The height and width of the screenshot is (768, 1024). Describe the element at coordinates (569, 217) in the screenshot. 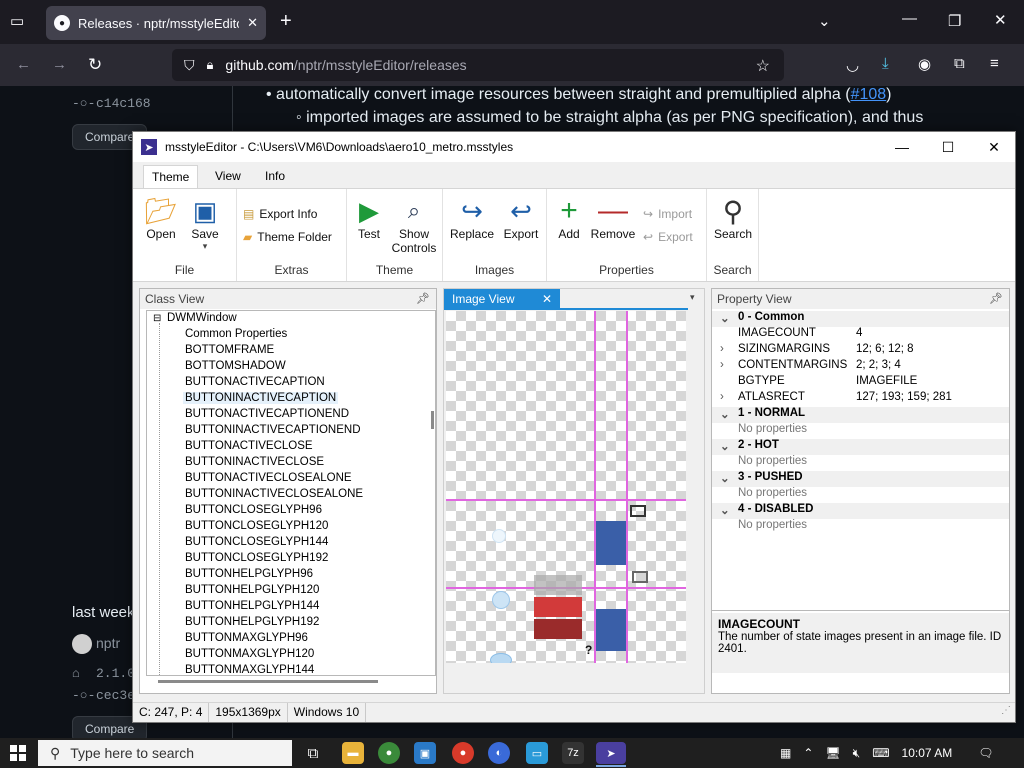

I see `add-button: + Add` at that location.